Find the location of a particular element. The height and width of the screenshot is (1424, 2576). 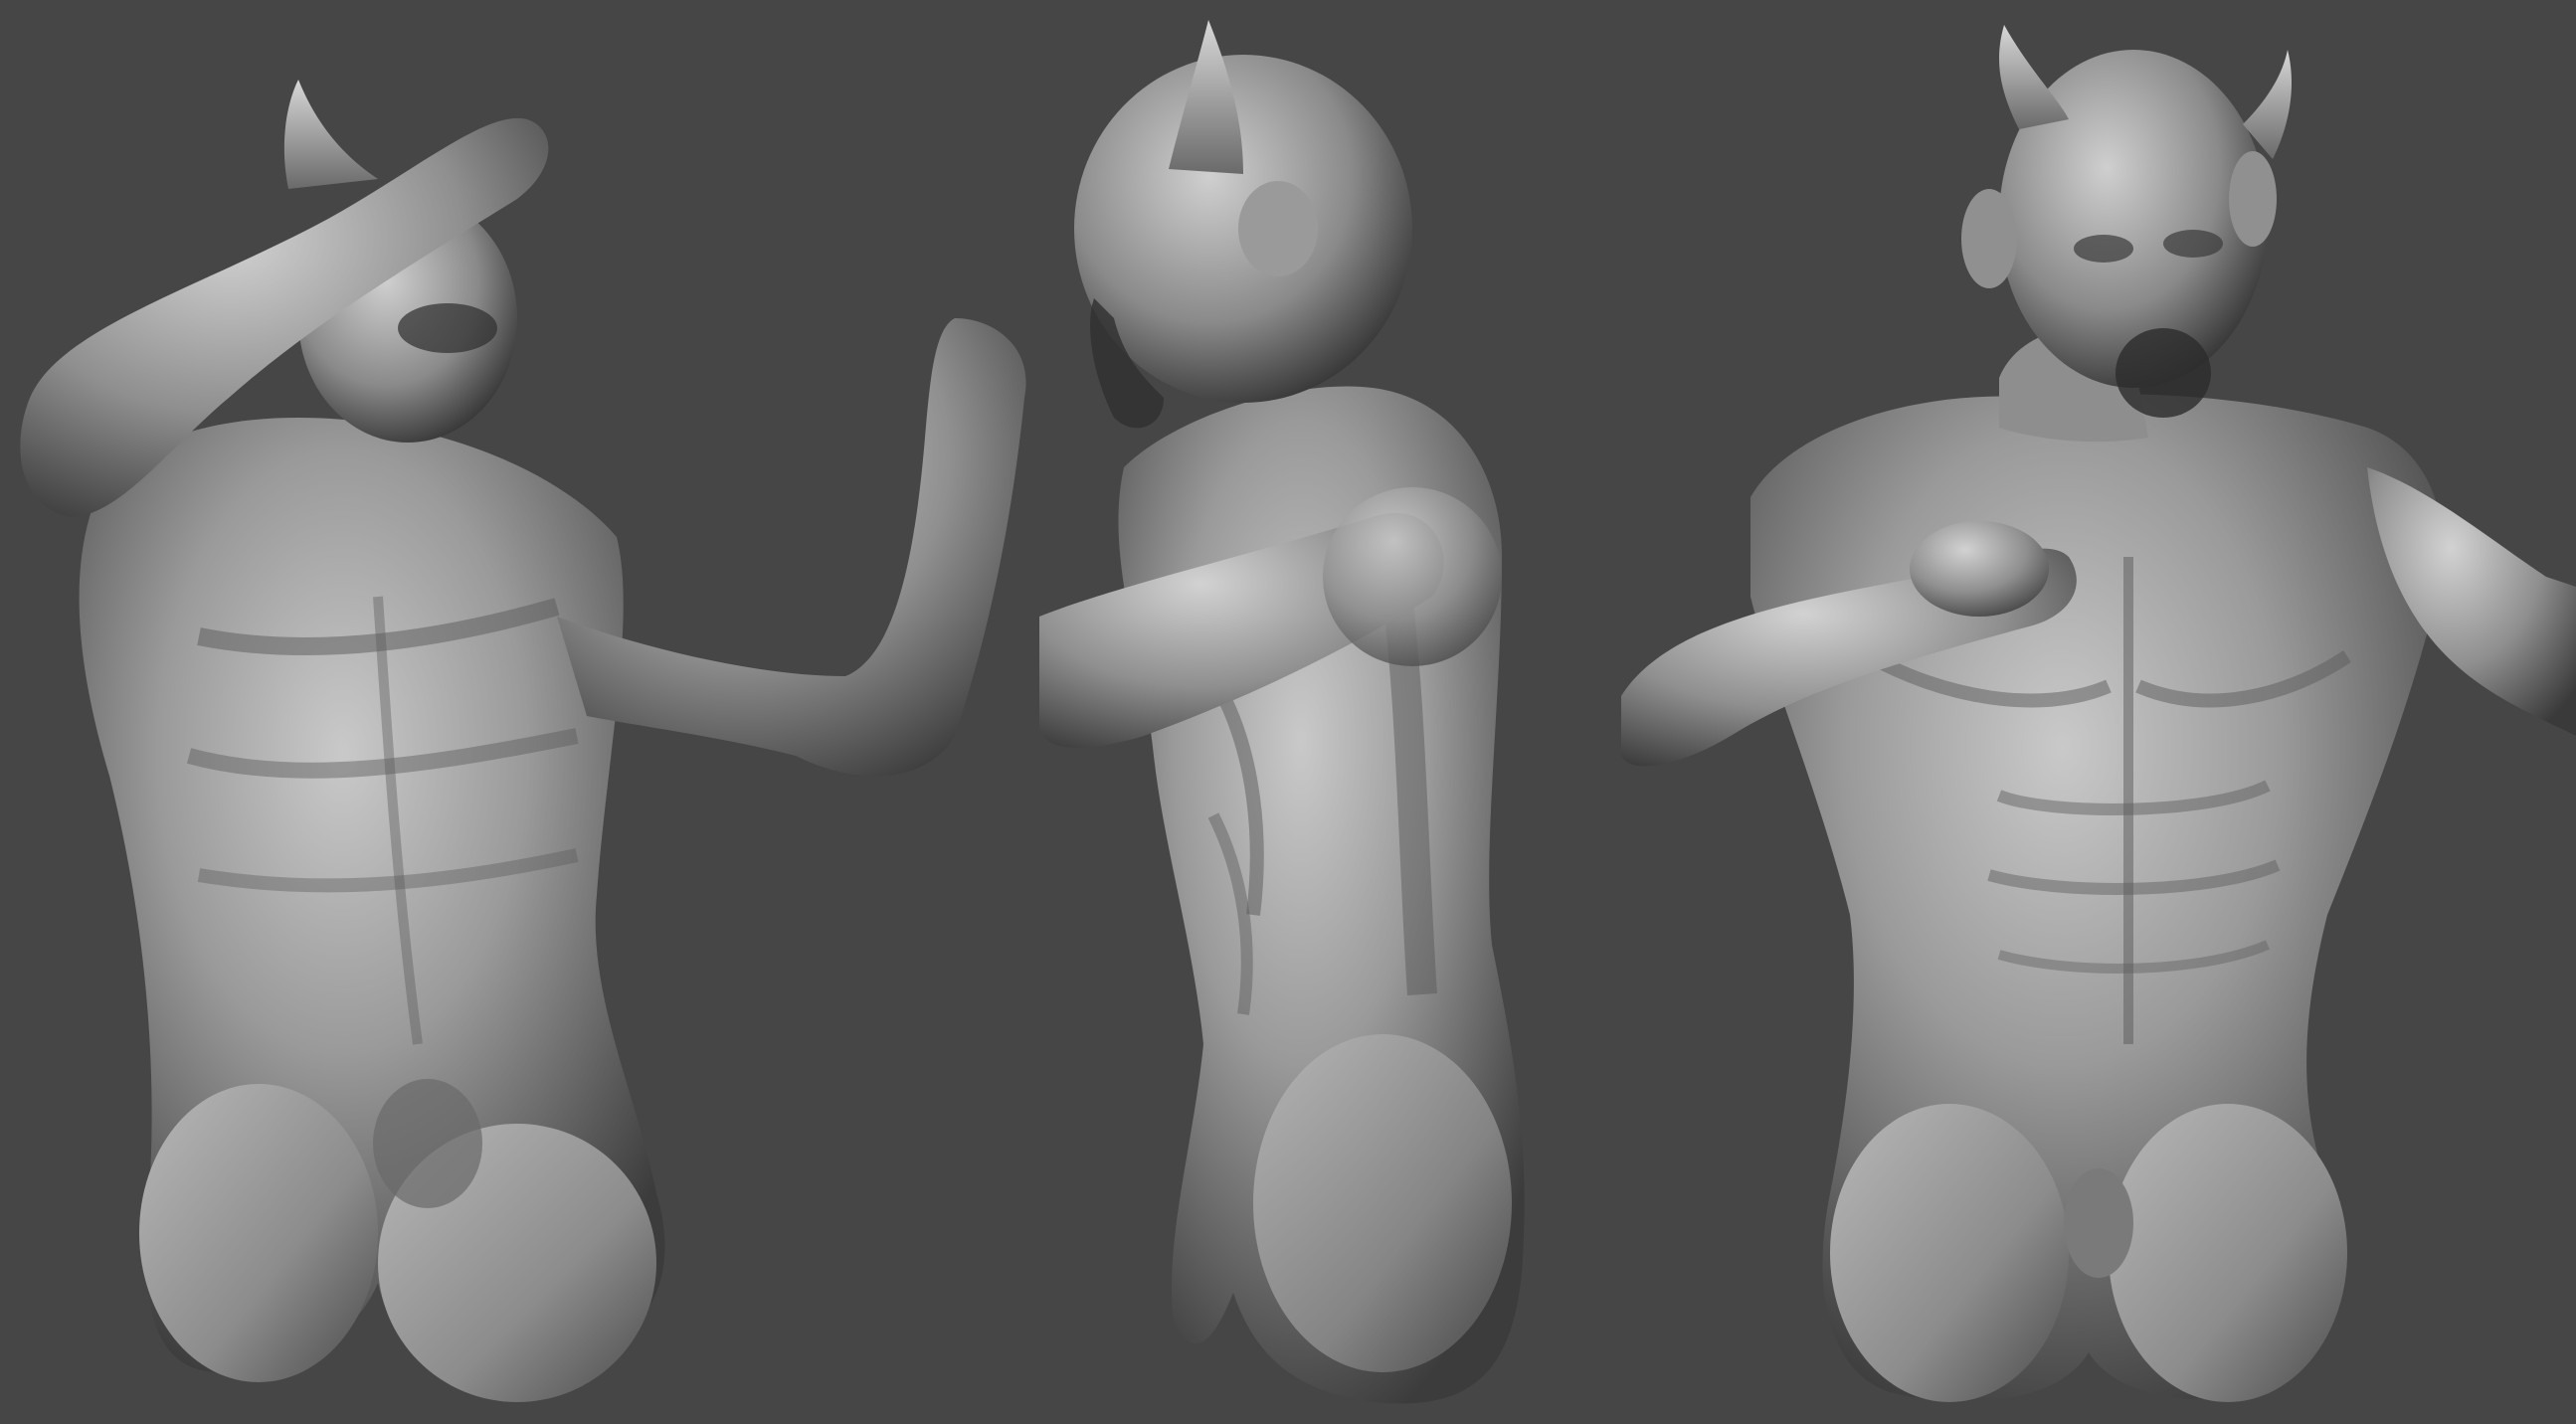

figure1-left-thigh is located at coordinates (258, 1233).